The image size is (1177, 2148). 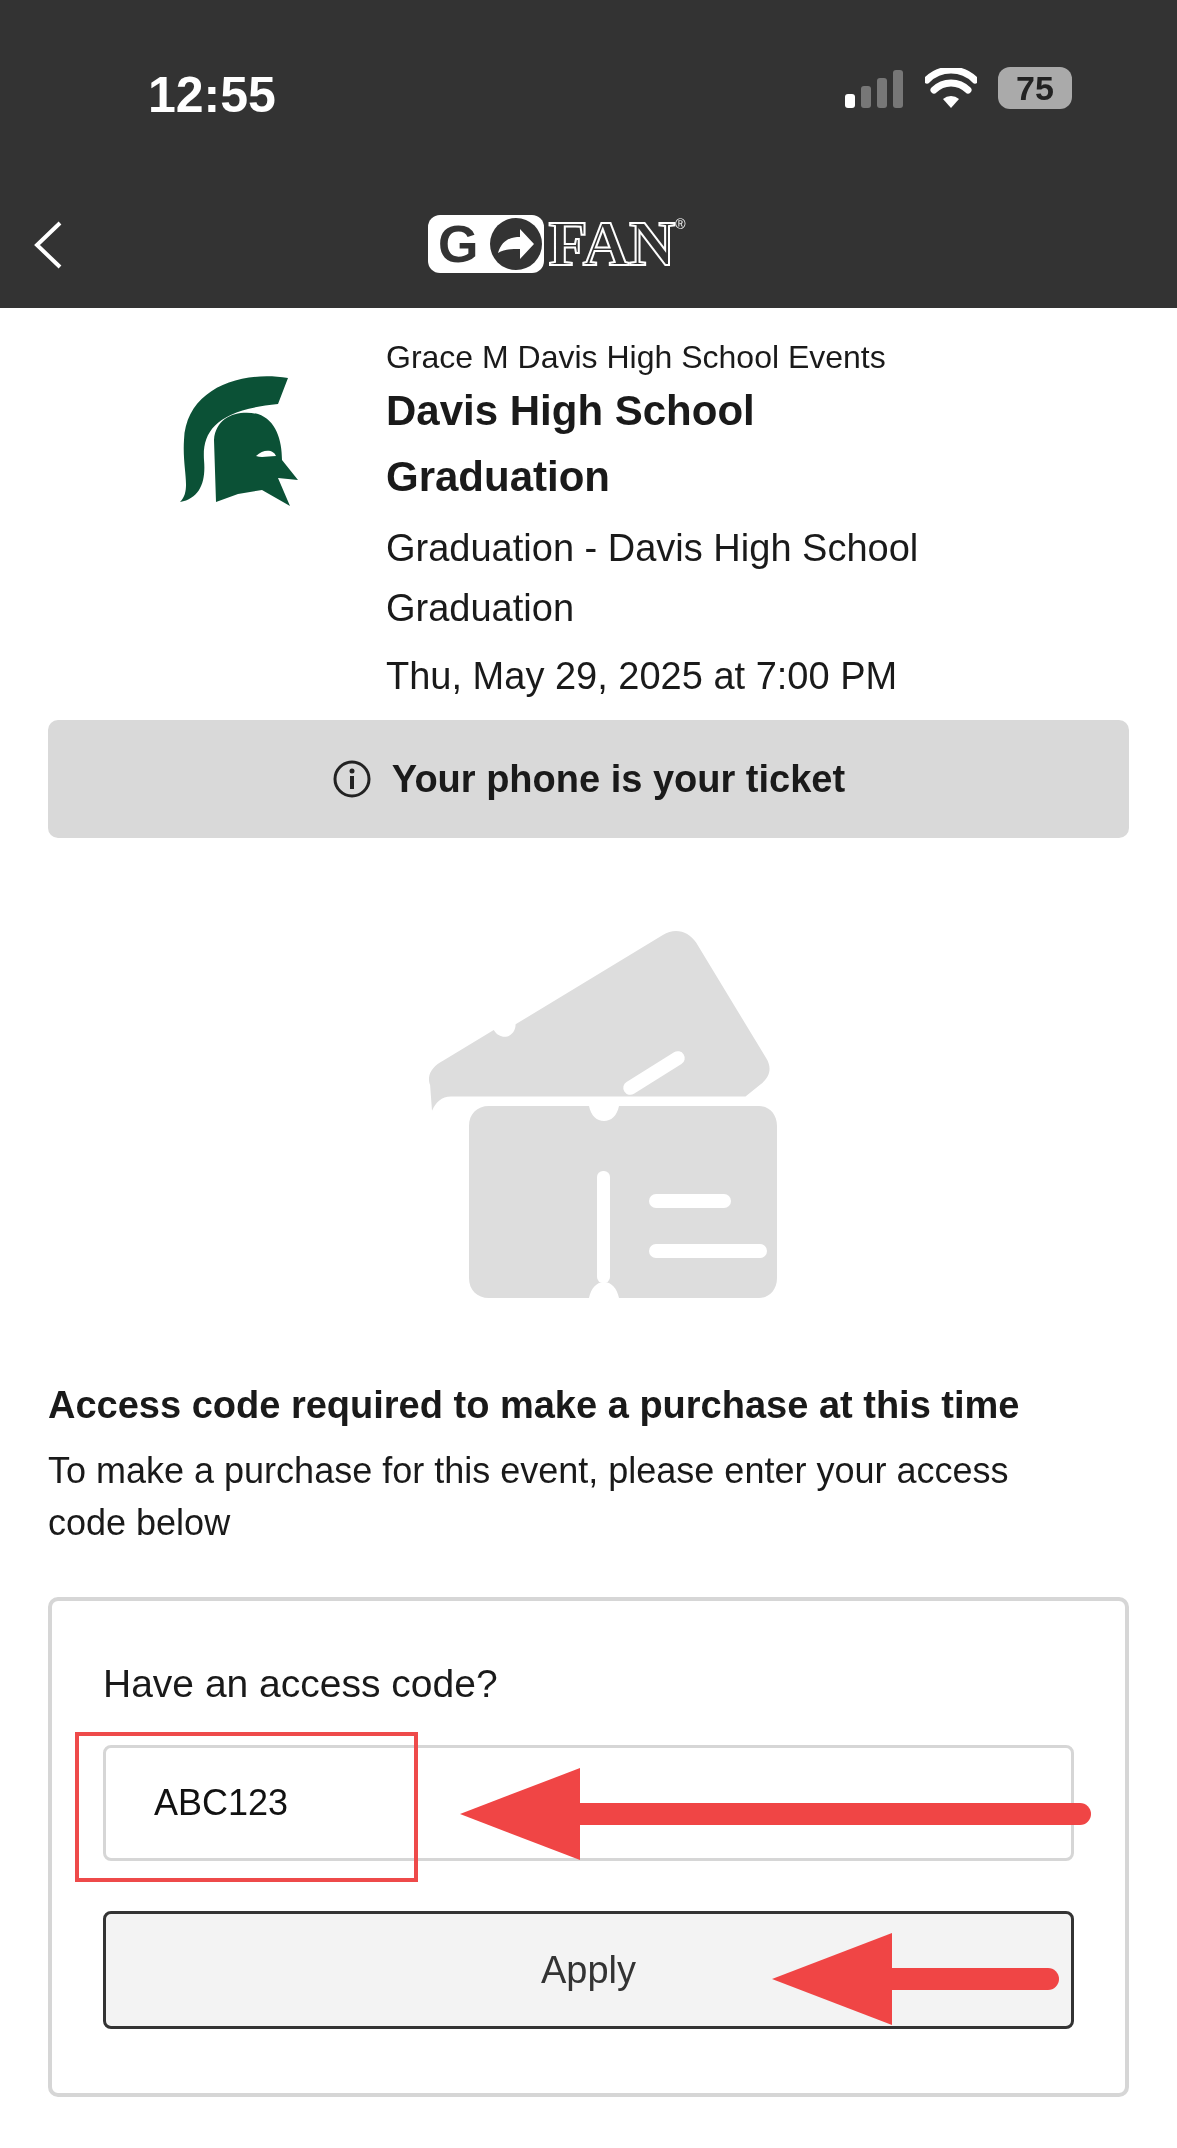 I want to click on access-code-label: Have an access code?, so click(x=301, y=1684).